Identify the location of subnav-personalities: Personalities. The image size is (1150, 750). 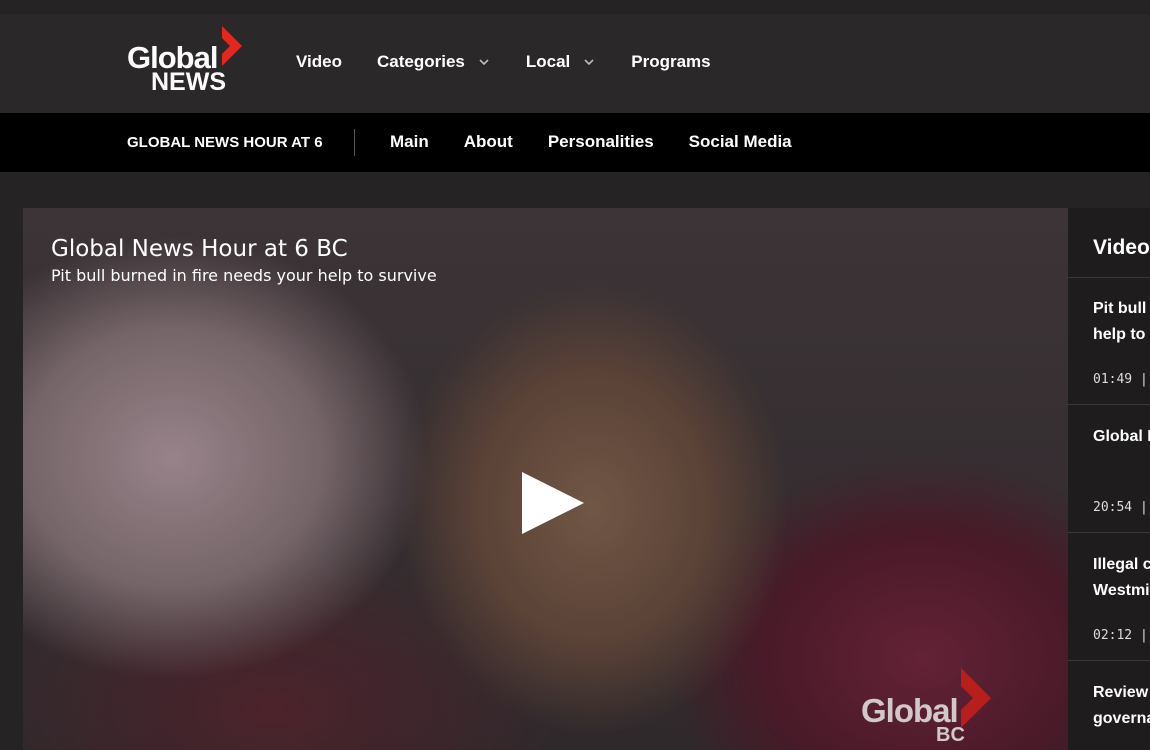
(601, 142).